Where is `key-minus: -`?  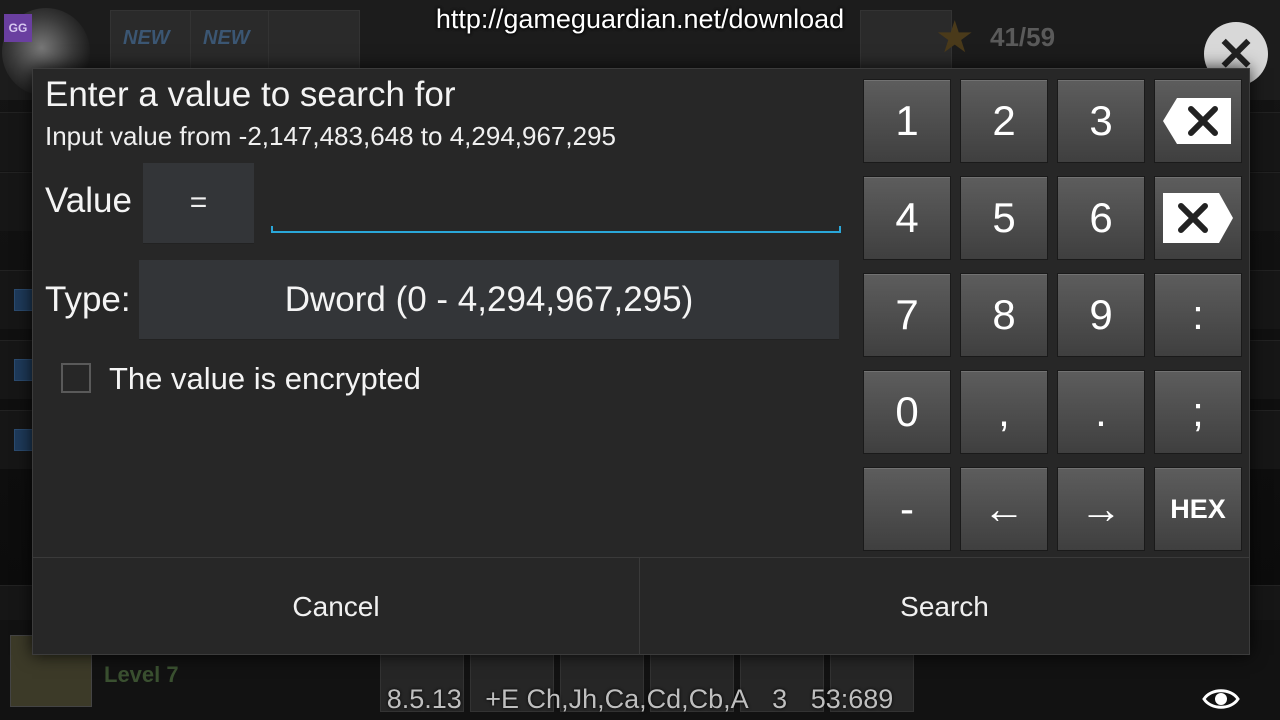 key-minus: - is located at coordinates (907, 509).